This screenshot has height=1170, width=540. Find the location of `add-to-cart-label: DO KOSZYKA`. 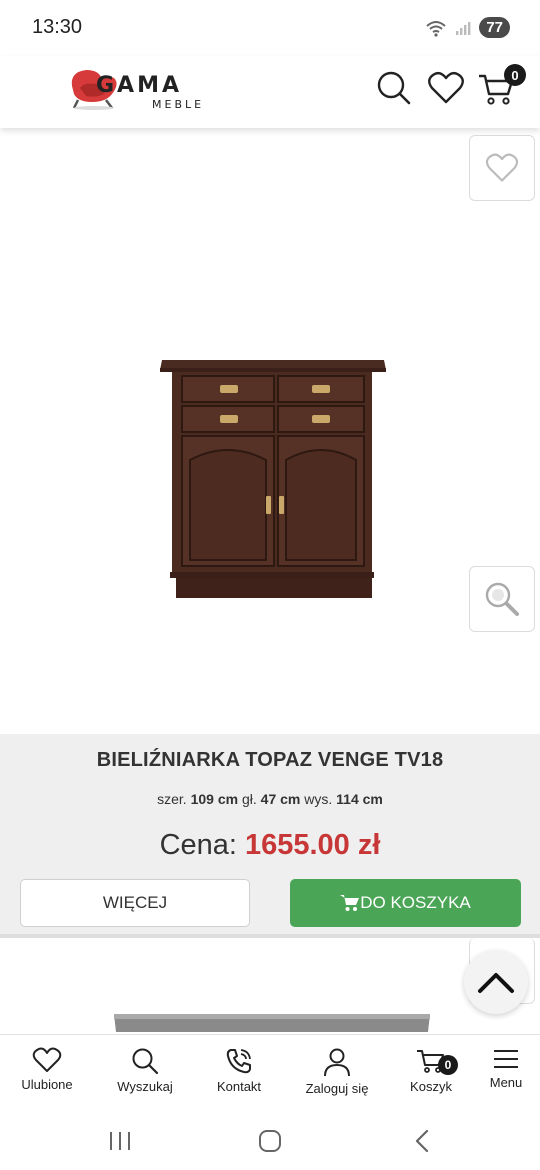

add-to-cart-label: DO KOSZYKA is located at coordinates (415, 902).